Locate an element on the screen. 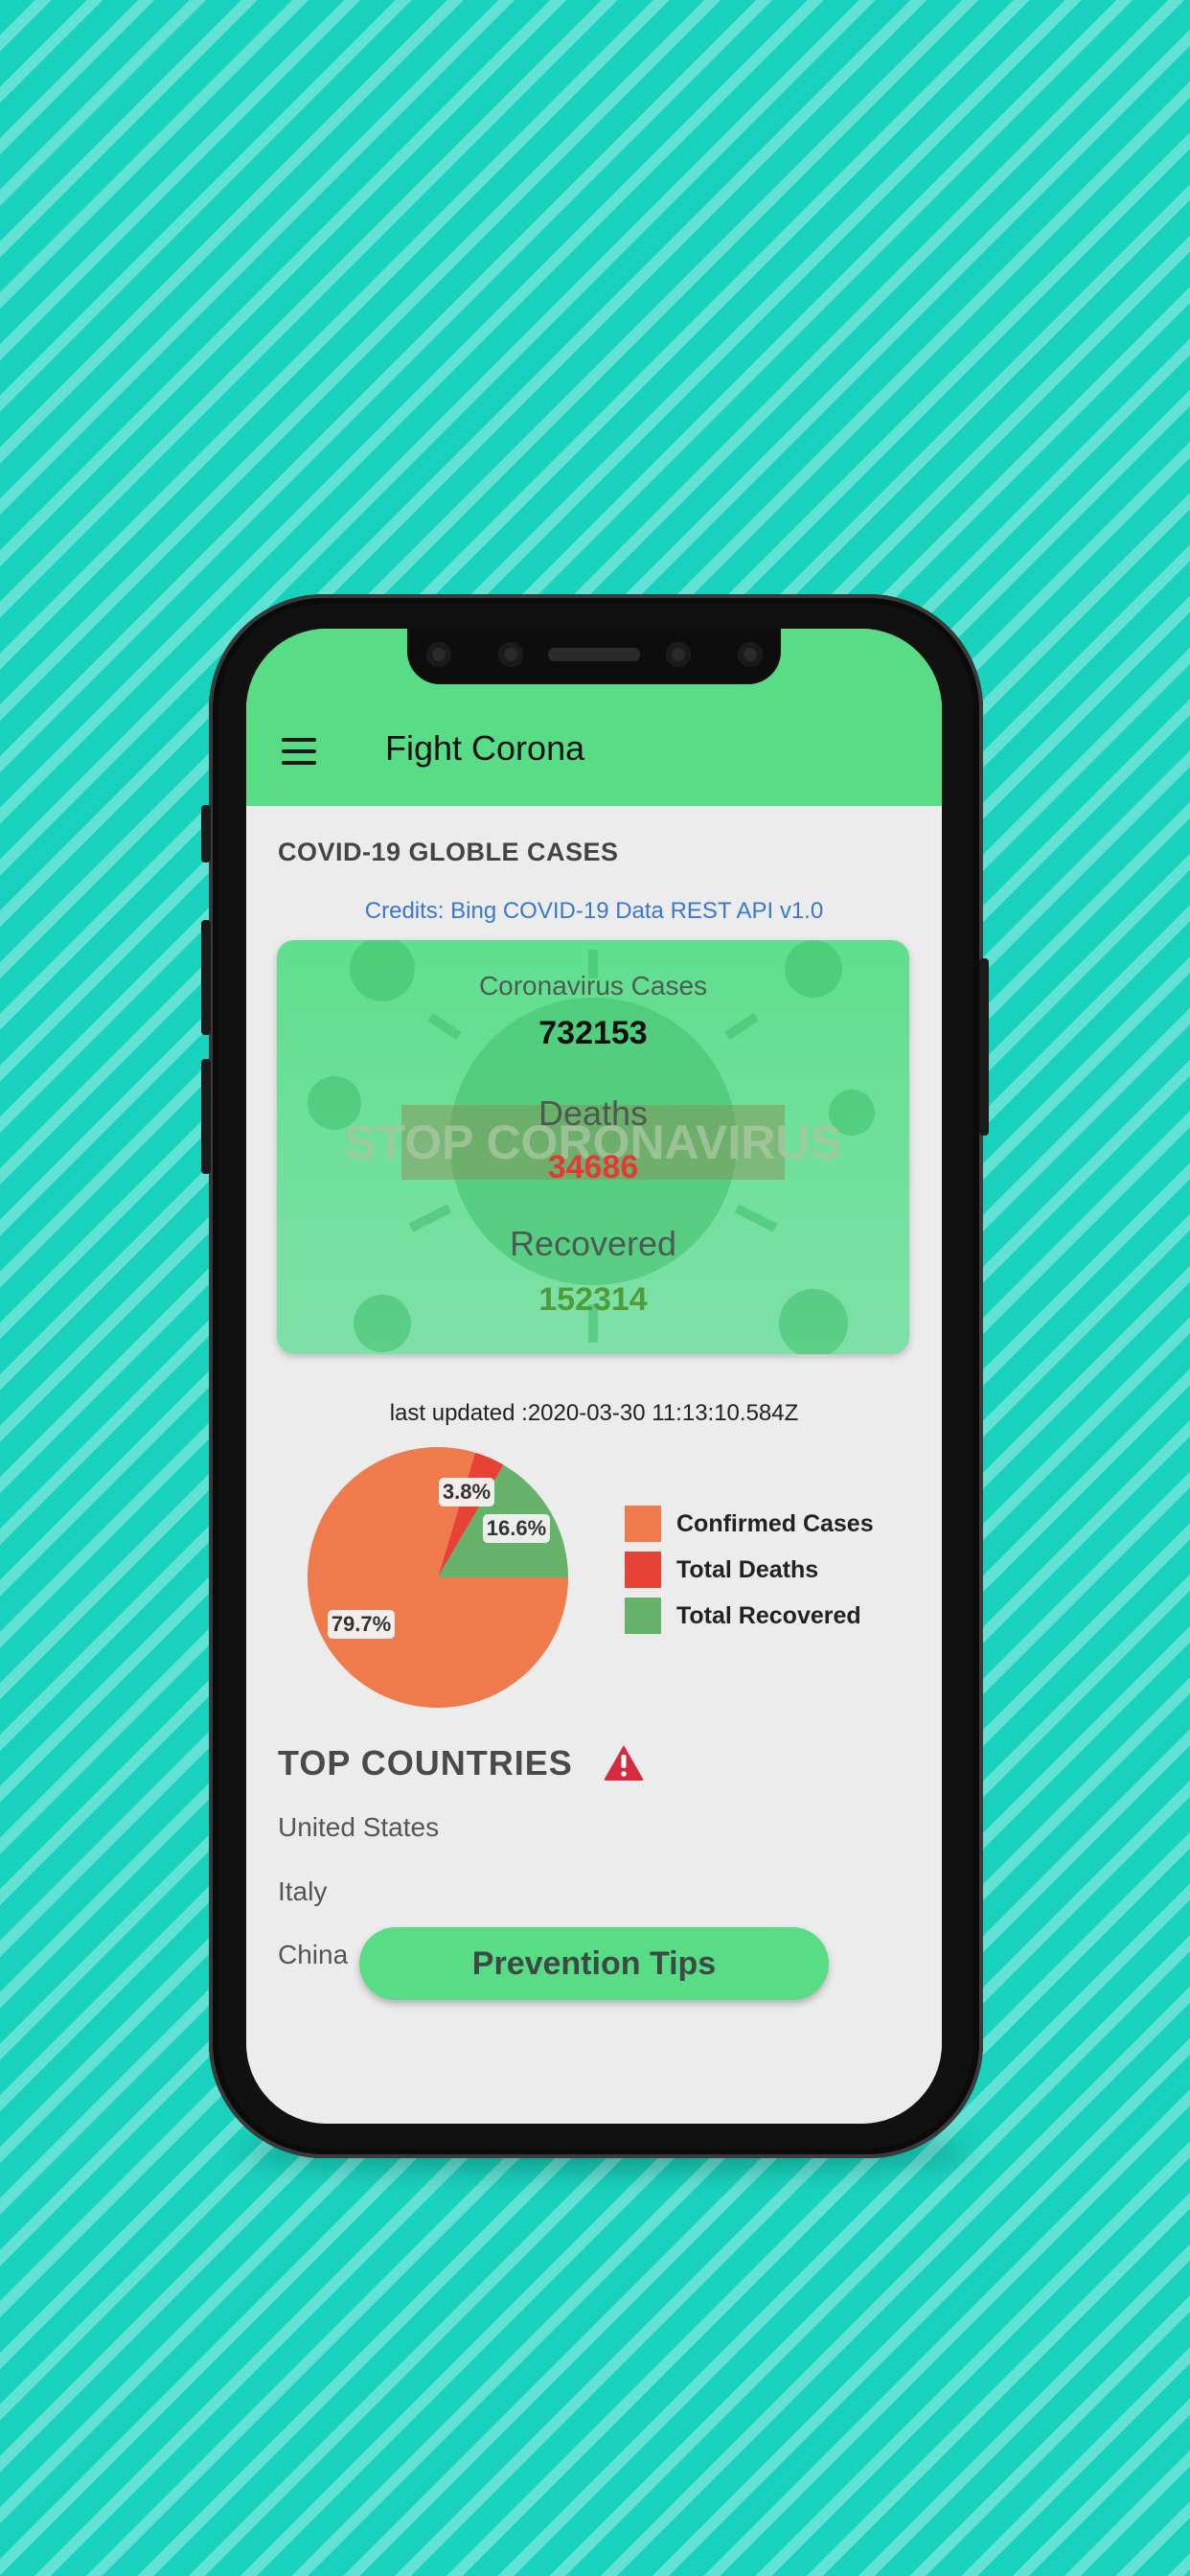  section-title: COVID-19 GLOBLE CASES is located at coordinates (449, 852).